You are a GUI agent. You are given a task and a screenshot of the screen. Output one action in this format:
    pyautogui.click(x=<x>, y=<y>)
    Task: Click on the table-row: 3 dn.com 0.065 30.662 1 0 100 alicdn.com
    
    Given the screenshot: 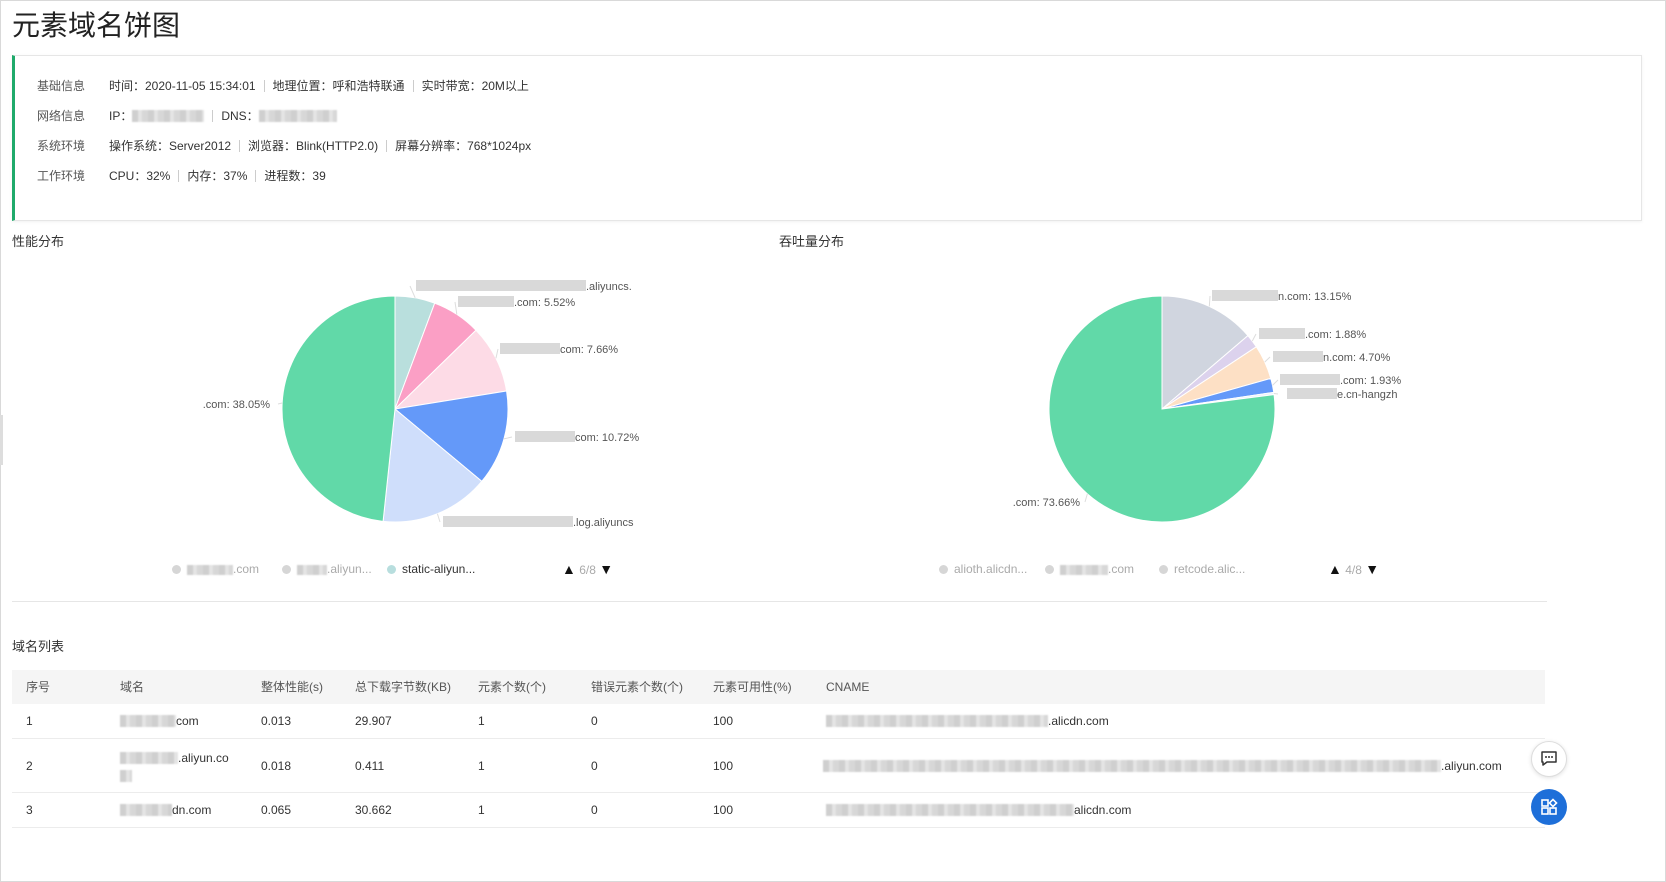 What is the action you would take?
    pyautogui.click(x=778, y=810)
    